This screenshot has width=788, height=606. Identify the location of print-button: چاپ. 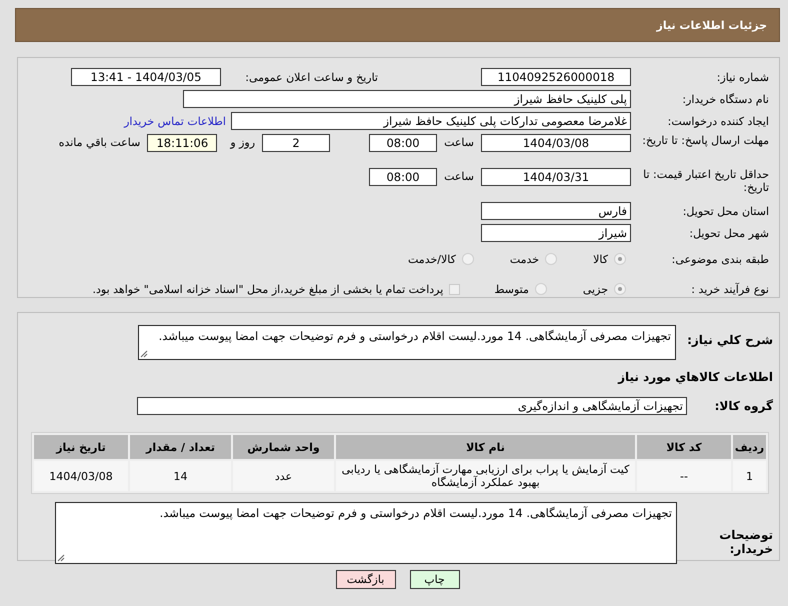
(435, 579).